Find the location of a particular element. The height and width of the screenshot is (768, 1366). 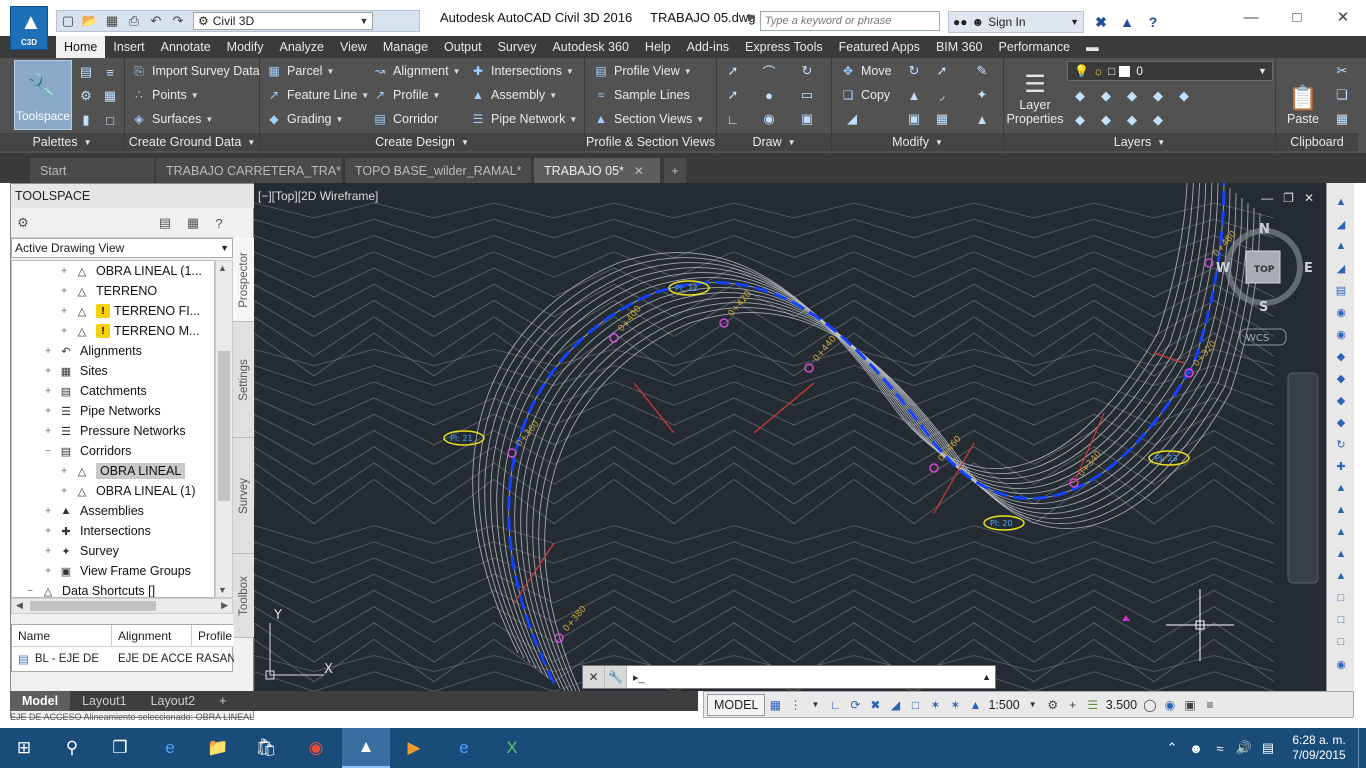

lineweight-value: 3.500 is located at coordinates (1121, 705).